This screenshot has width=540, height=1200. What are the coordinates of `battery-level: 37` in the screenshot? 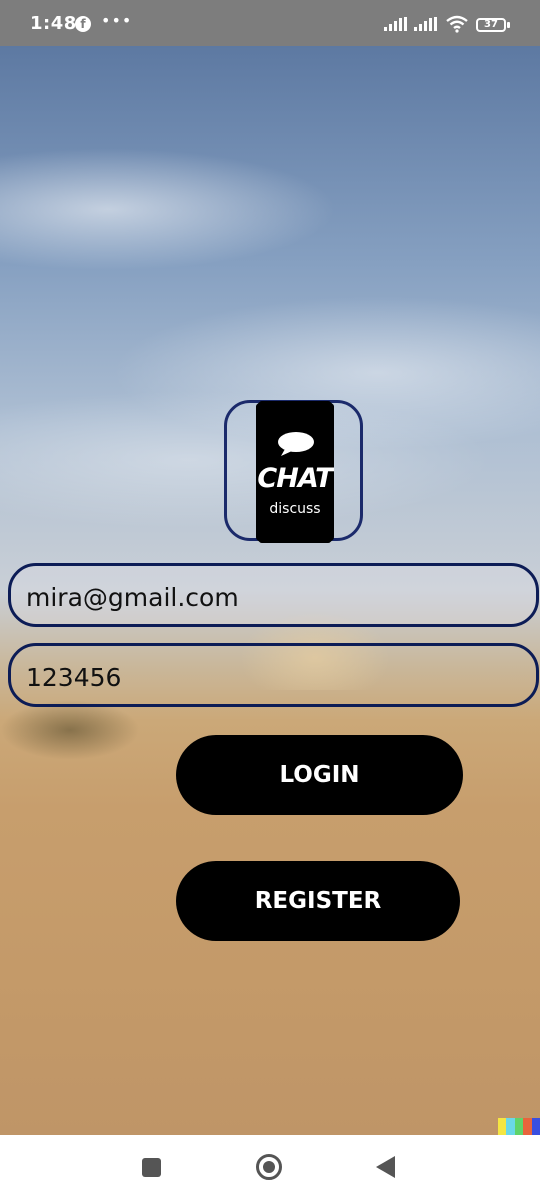 It's located at (491, 24).